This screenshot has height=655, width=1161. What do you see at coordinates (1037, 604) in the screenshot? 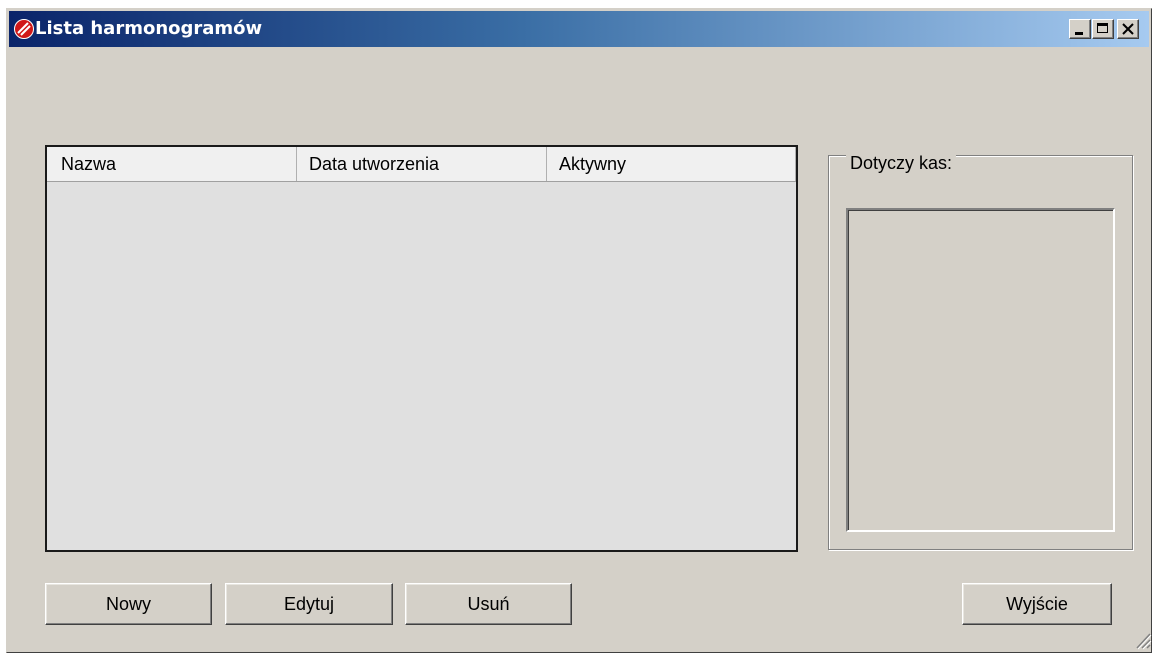
I see `exit-button: Wyjście` at bounding box center [1037, 604].